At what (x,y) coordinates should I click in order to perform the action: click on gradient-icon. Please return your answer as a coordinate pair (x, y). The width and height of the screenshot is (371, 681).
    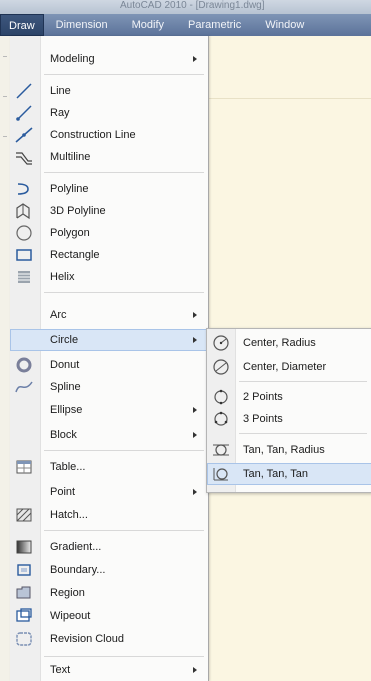
    Looking at the image, I should click on (24, 547).